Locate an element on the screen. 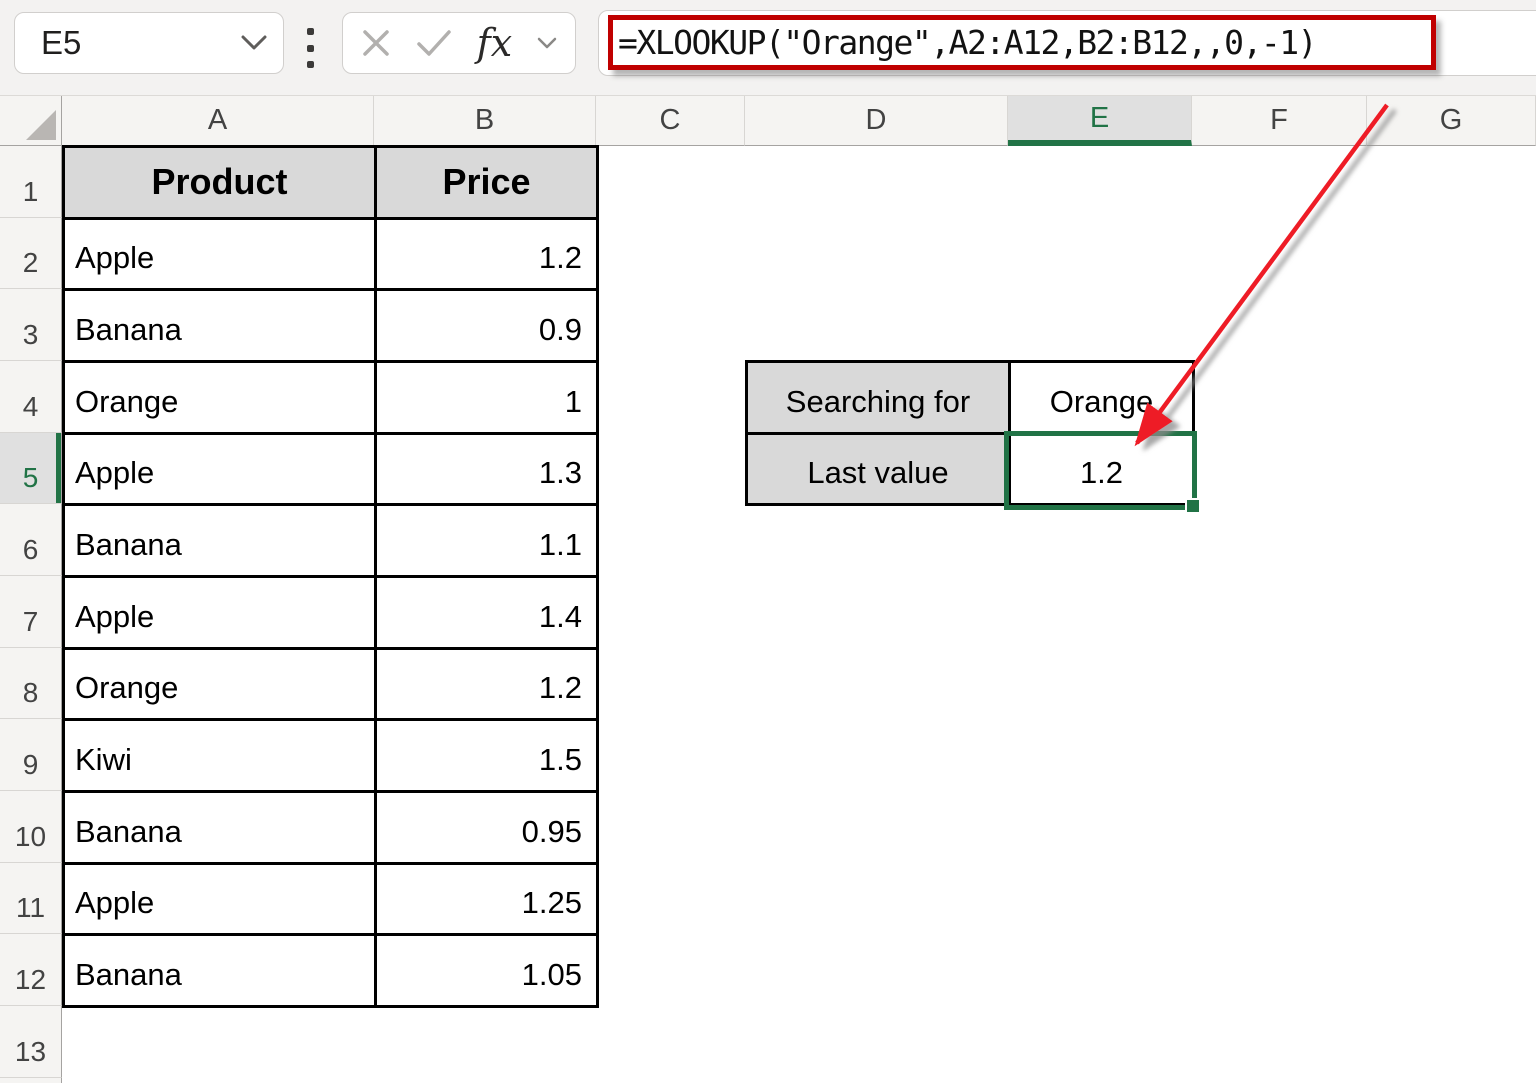  row-header-3: 3 is located at coordinates (31, 325).